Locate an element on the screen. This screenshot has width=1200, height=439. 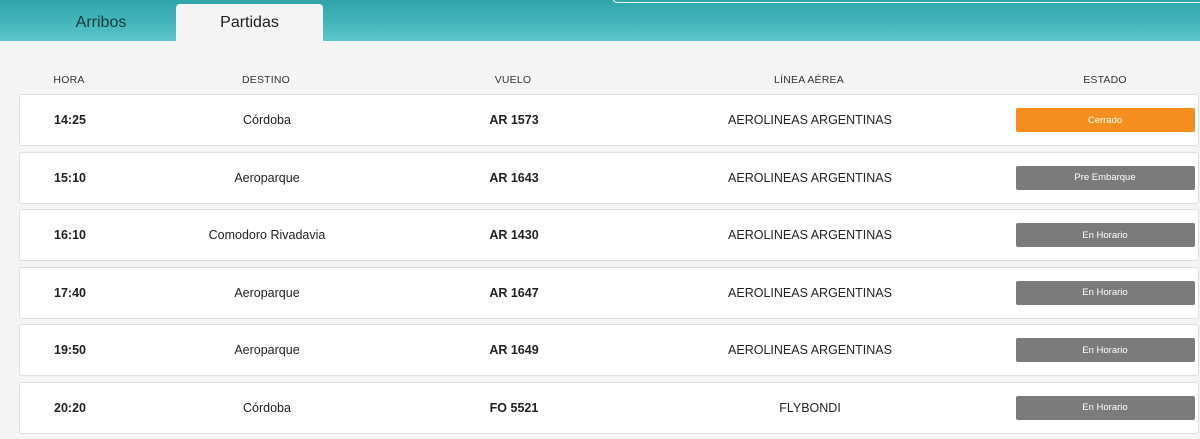
flight-time: 14:25 is located at coordinates (70, 120).